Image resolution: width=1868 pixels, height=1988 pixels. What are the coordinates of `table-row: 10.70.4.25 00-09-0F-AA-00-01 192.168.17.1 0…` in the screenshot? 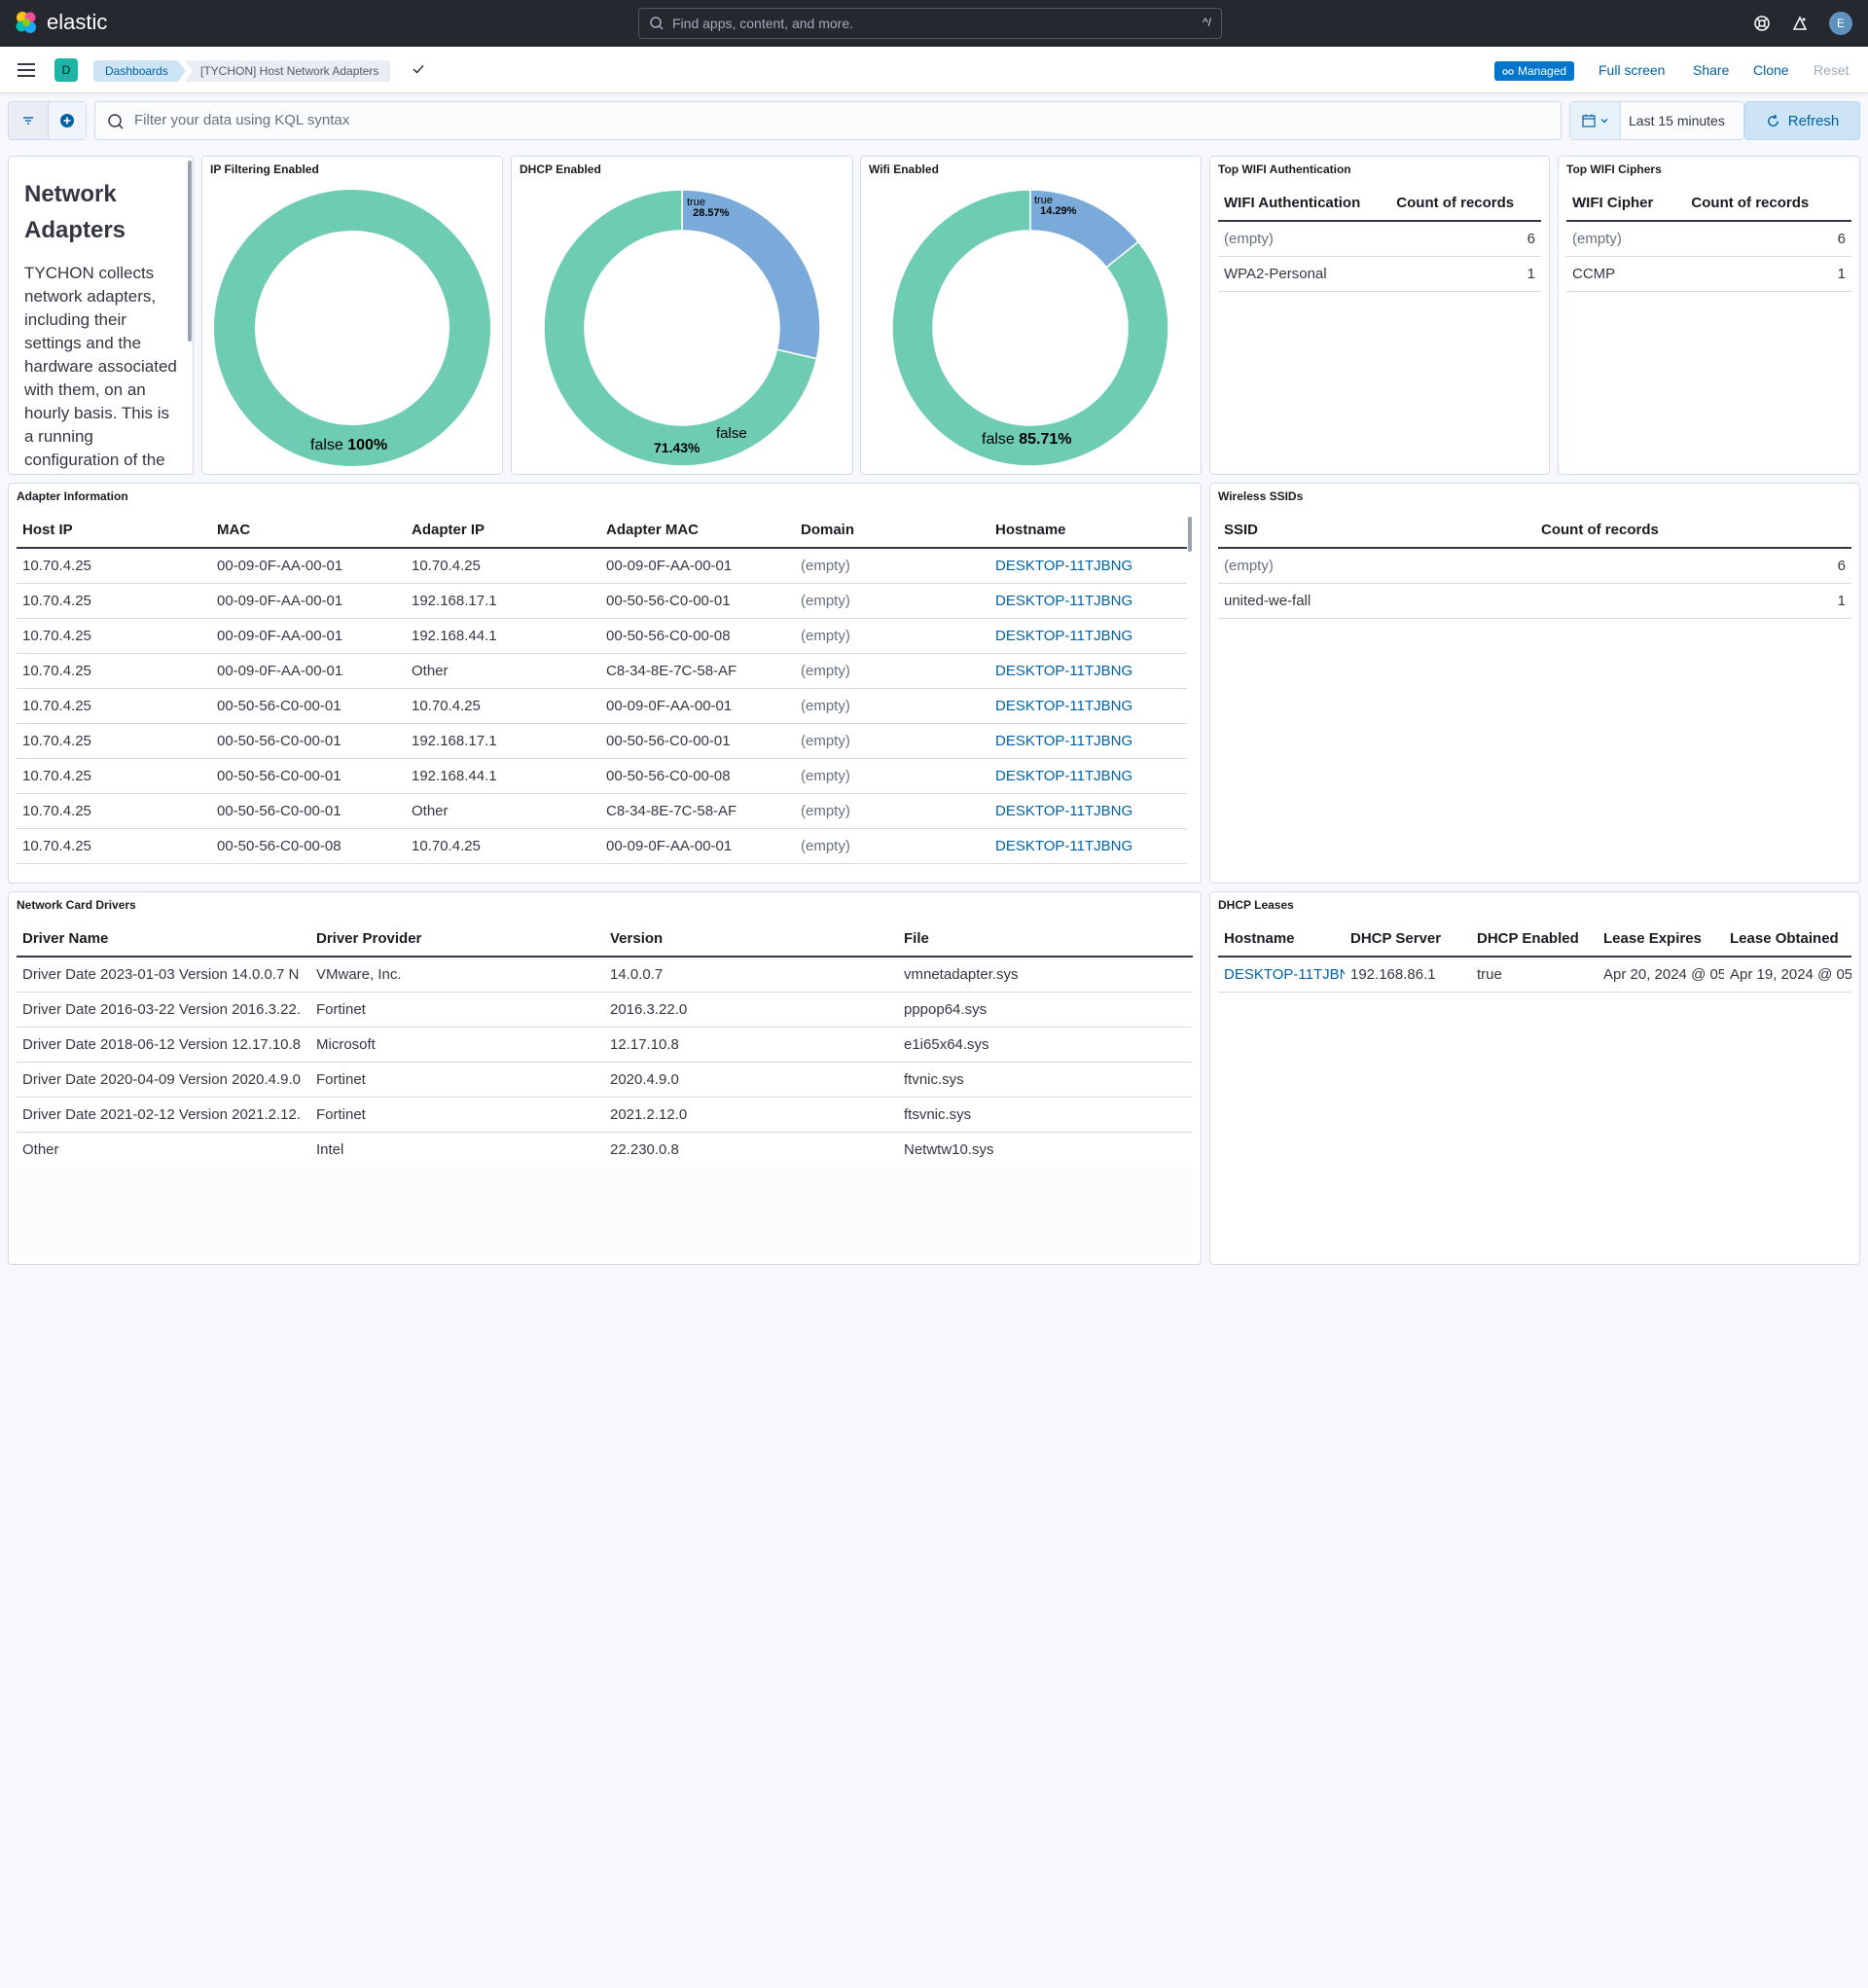 It's located at (602, 601).